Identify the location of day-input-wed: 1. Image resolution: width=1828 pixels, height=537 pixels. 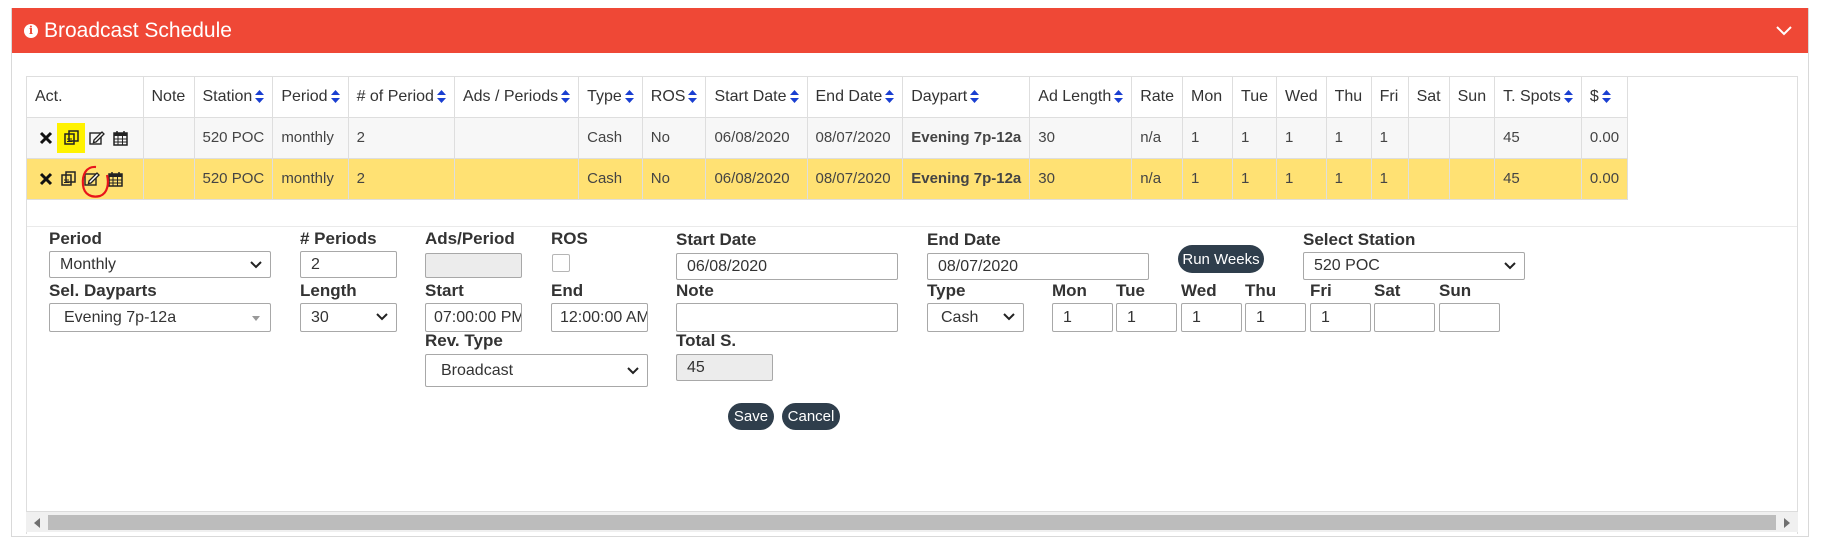
(1211, 317).